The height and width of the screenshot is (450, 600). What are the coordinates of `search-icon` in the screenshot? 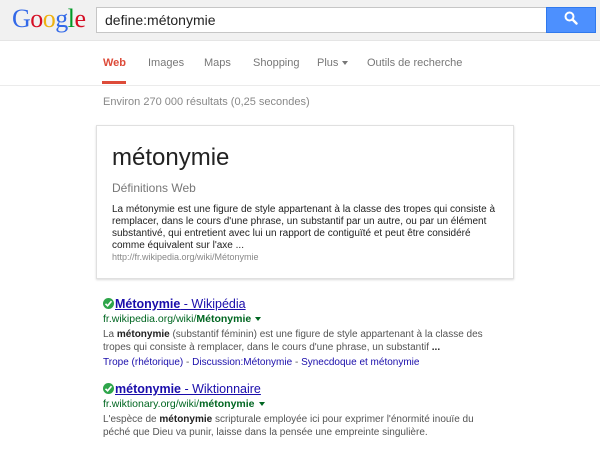 It's located at (571, 20).